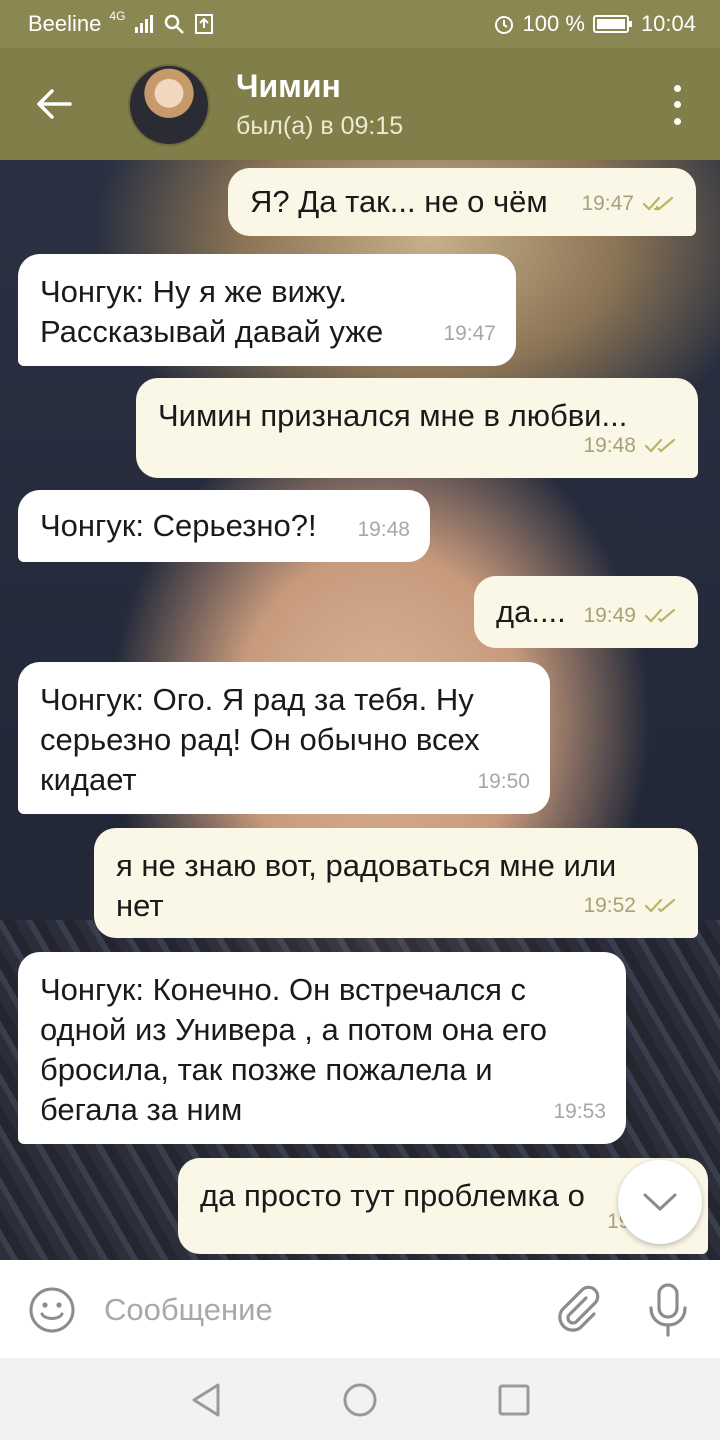 This screenshot has height=1440, width=720. I want to click on signal-icon, so click(144, 24).